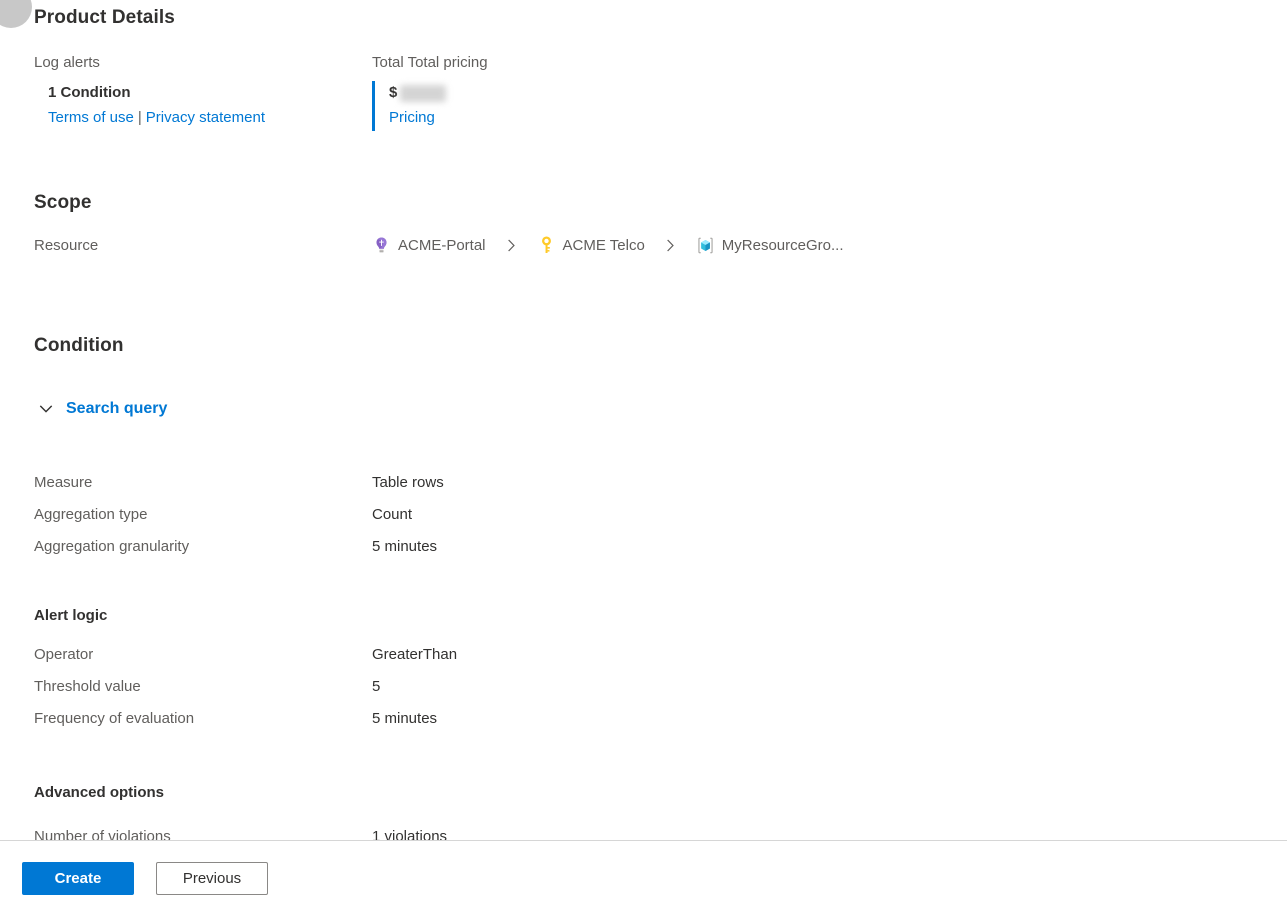 Image resolution: width=1287 pixels, height=915 pixels. Describe the element at coordinates (117, 408) in the screenshot. I see `search-query-label: Search query` at that location.